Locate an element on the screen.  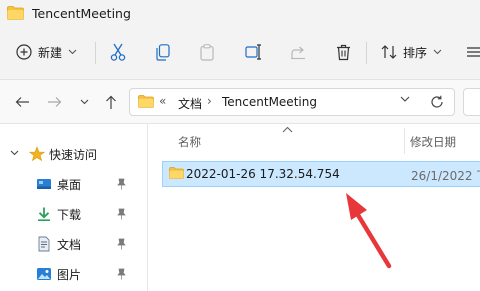
file-date-modified: 26/1/2022 下 is located at coordinates (445, 176).